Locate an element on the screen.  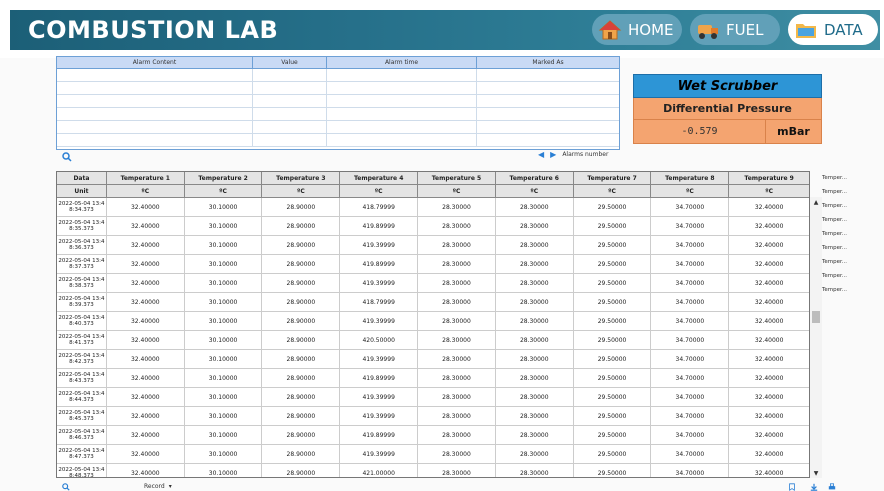
timestamp-line: 8:48.373 is located at coordinates (81, 475).